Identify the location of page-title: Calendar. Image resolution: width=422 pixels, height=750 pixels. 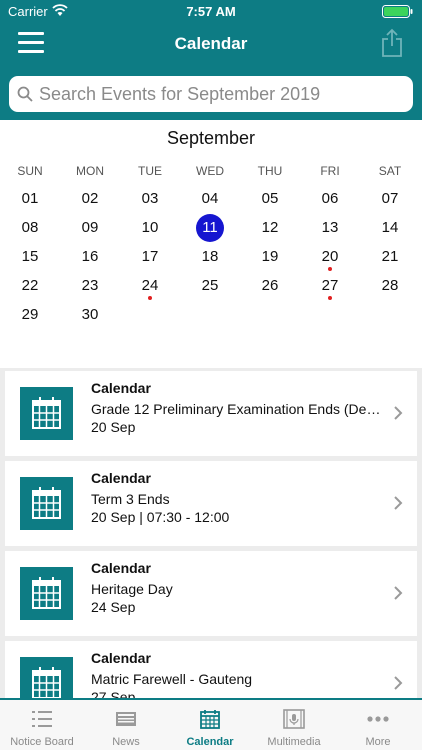
(211, 43).